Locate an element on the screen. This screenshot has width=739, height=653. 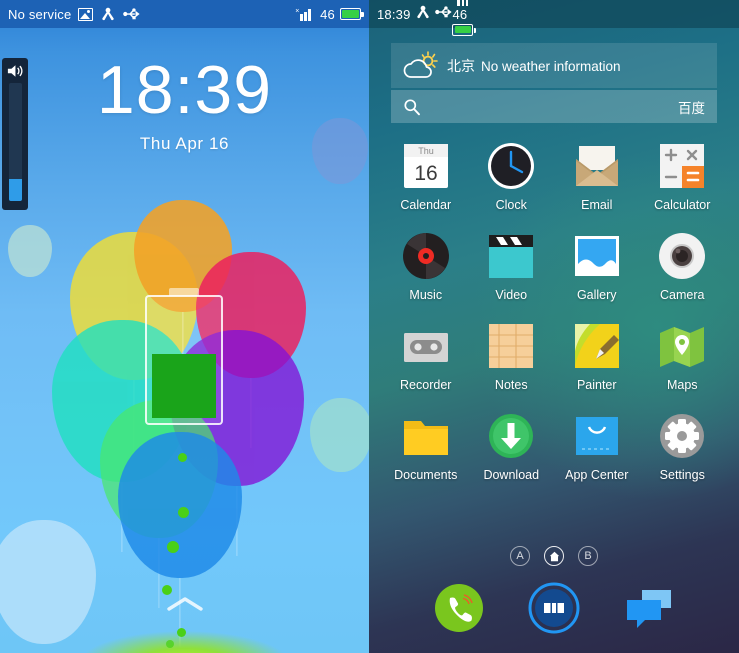
app-notes: Notes is located at coordinates (512, 361).